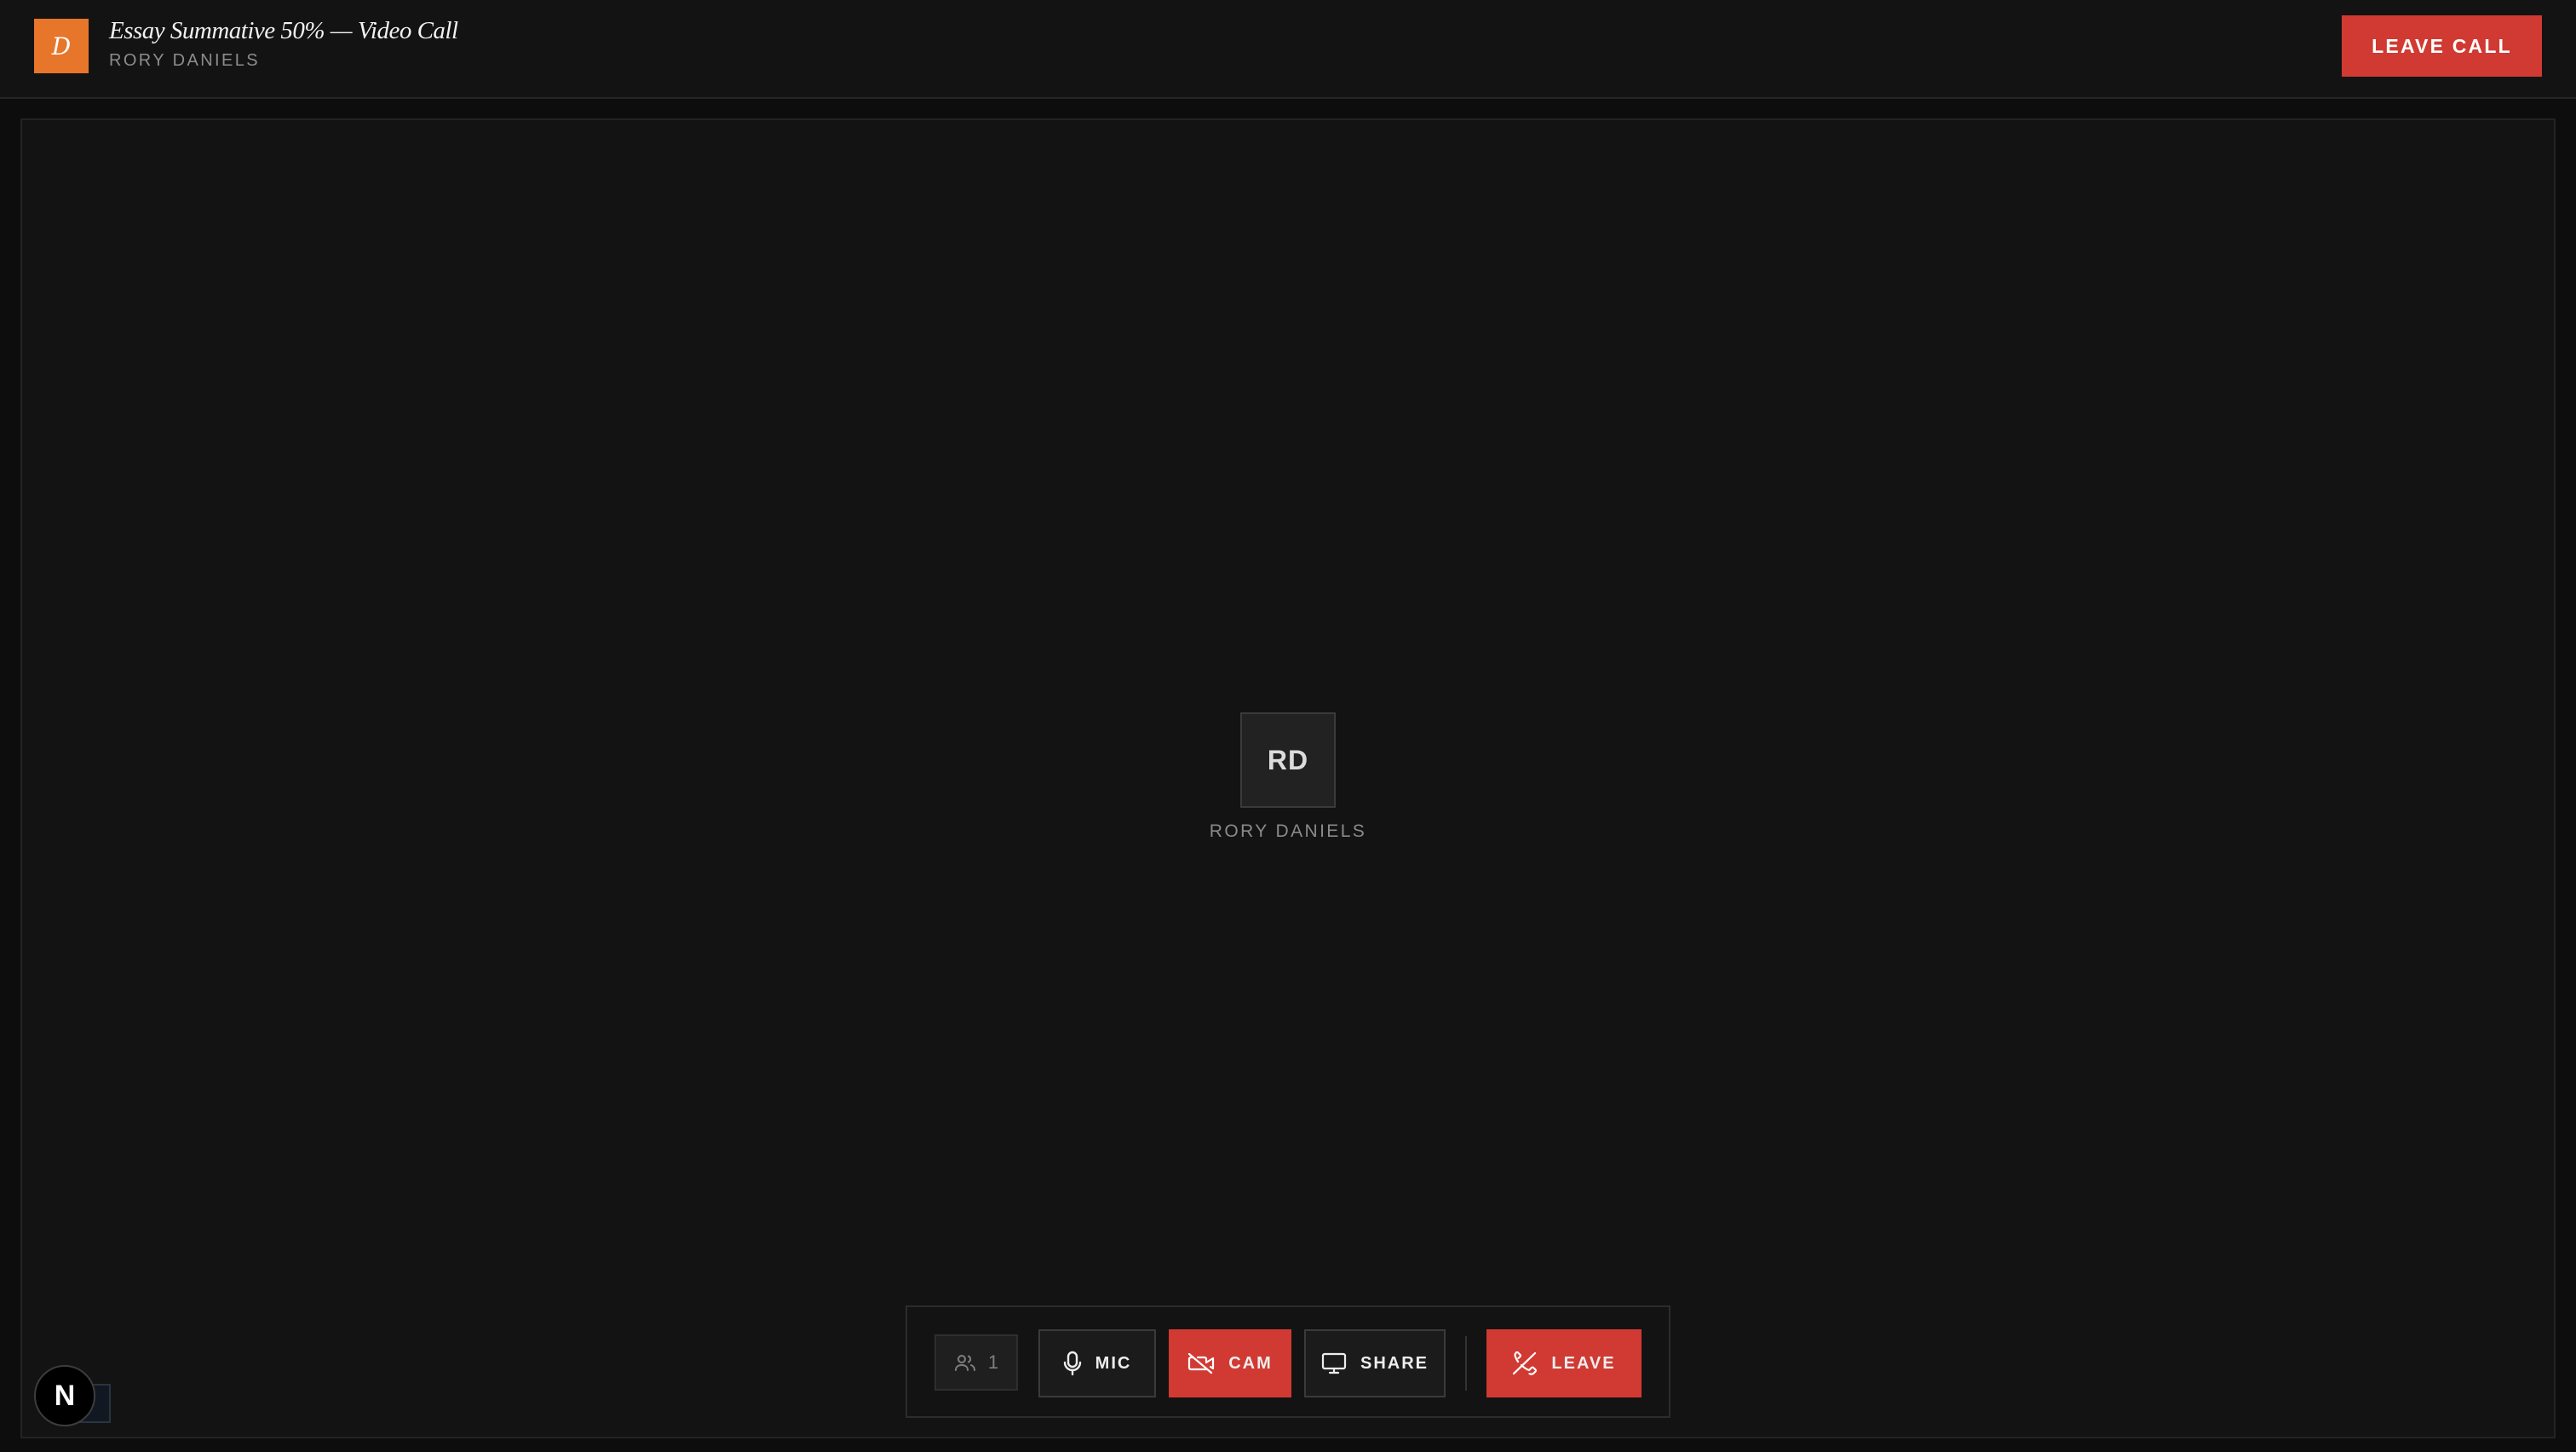 The width and height of the screenshot is (2576, 1452). Describe the element at coordinates (185, 60) in the screenshot. I see `host-name: RORY DANIELS` at that location.